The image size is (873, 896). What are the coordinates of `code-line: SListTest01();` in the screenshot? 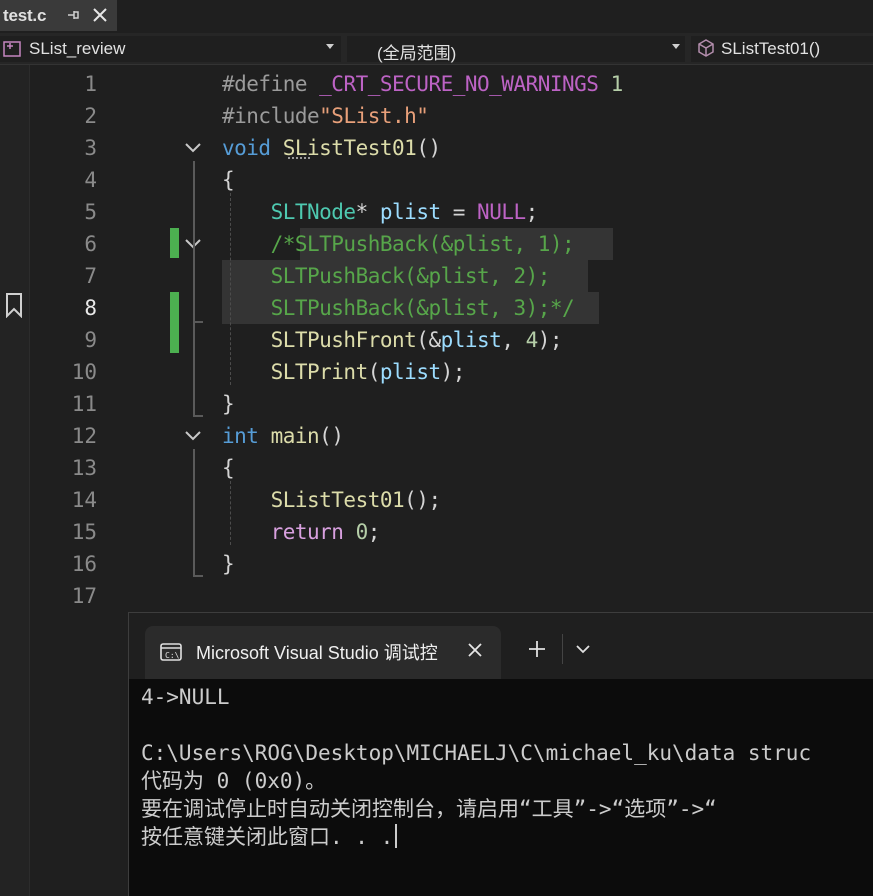 It's located at (332, 500).